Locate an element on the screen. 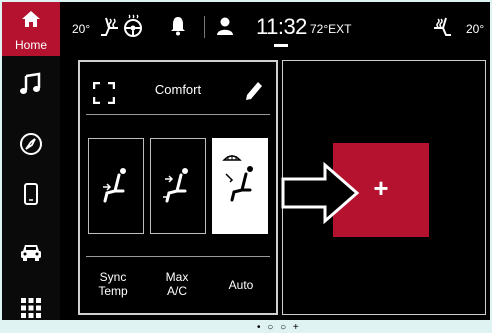 Image resolution: width=492 pixels, height=333 pixels. passenger-heated-seat-icon is located at coordinates (443, 27).